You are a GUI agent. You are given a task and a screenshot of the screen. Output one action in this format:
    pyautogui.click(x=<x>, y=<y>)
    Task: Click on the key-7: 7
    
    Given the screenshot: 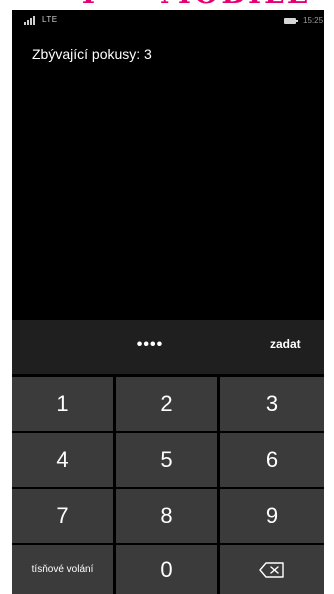 What is the action you would take?
    pyautogui.click(x=62, y=516)
    